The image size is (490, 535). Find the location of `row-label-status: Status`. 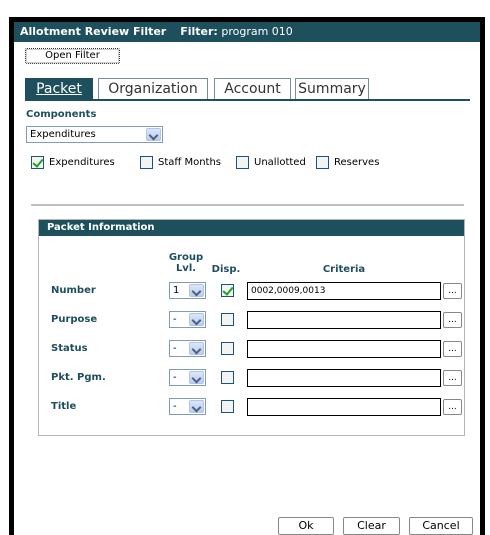

row-label-status: Status is located at coordinates (69, 348).